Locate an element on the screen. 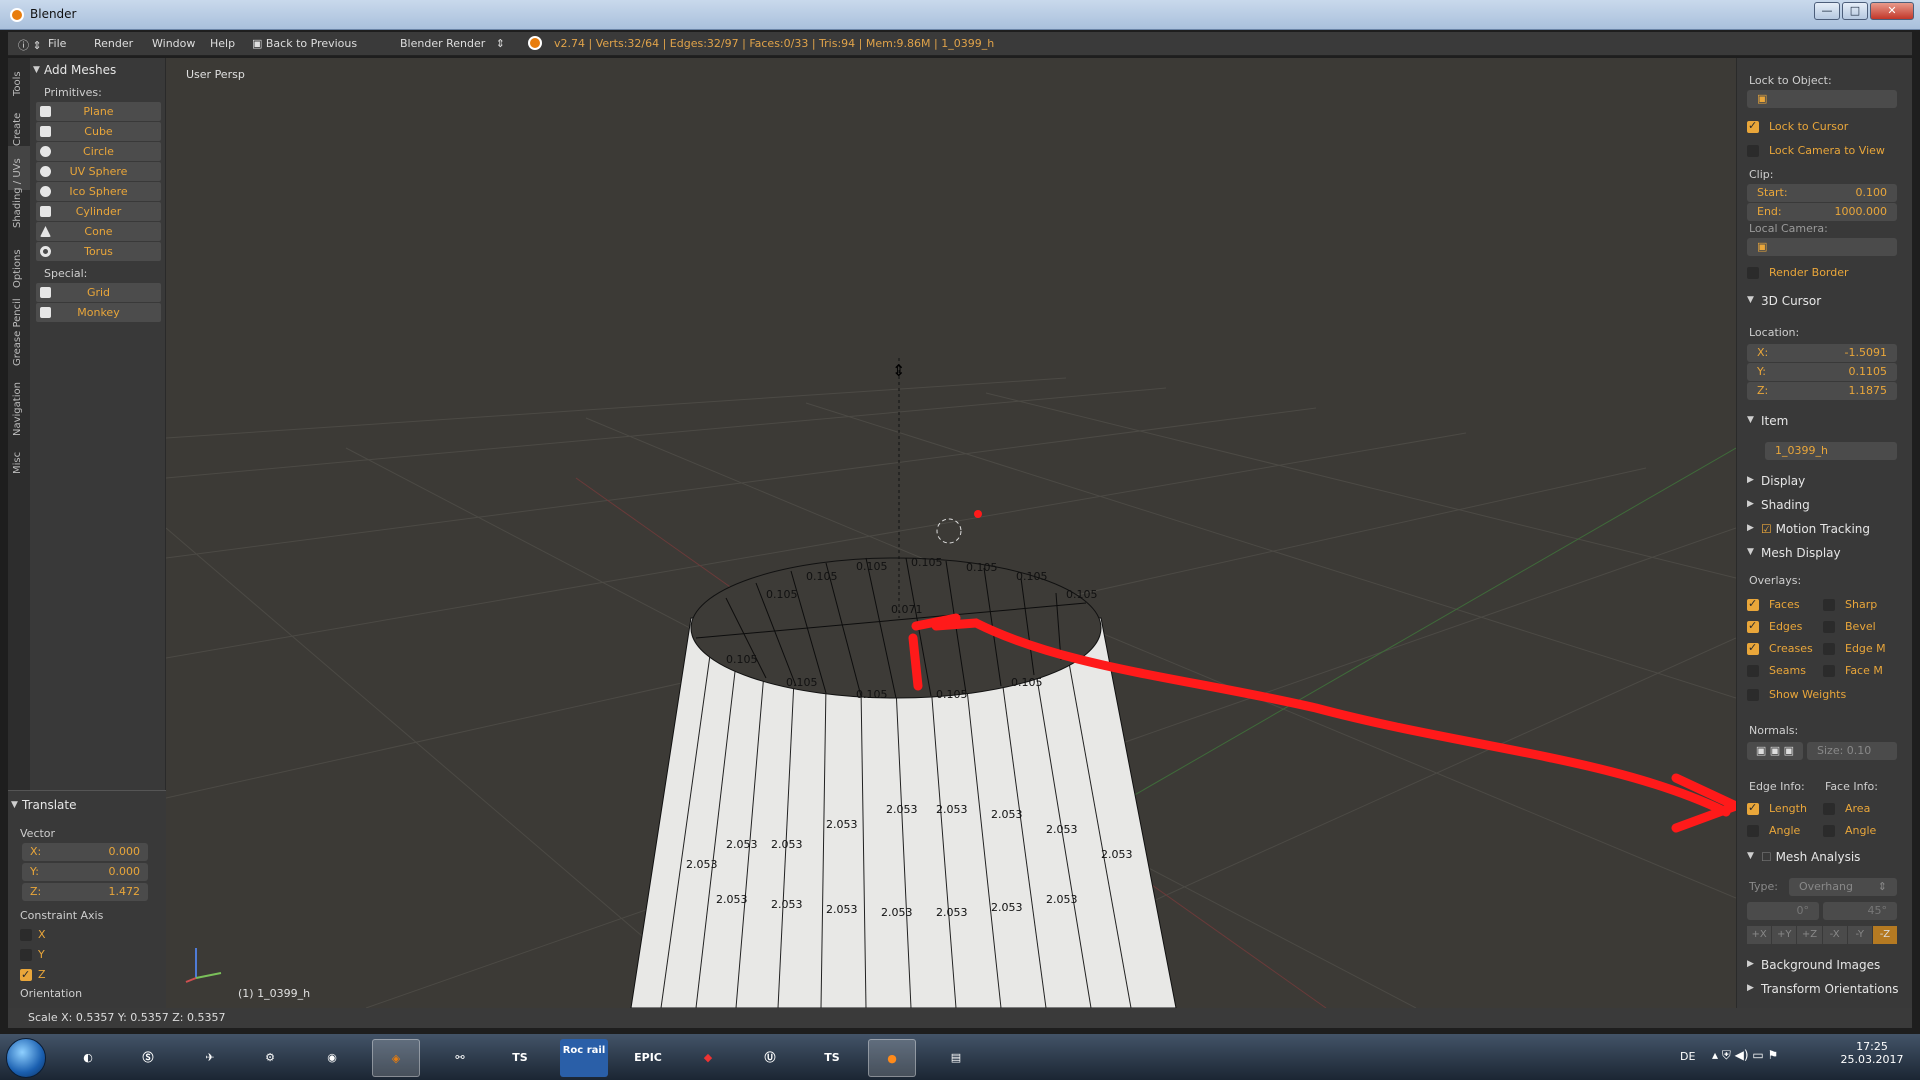  close-button: ✕ is located at coordinates (1892, 11).